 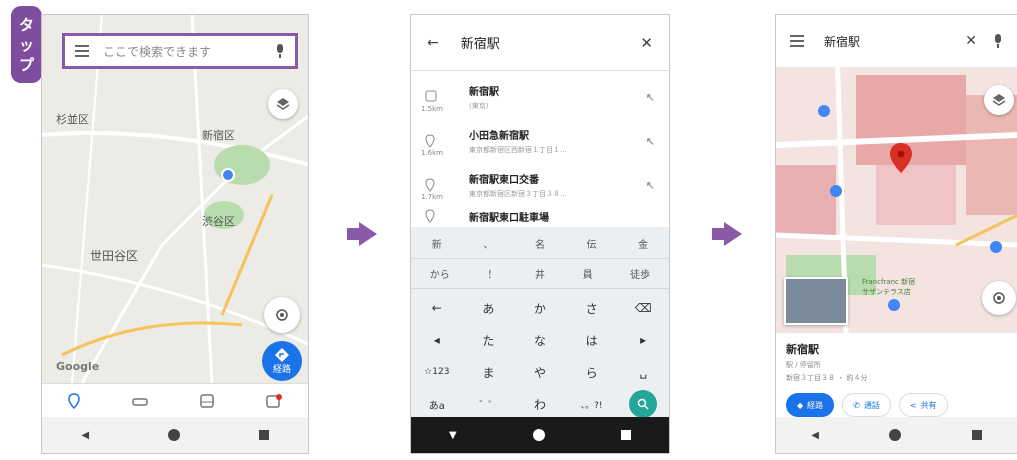 I want to click on route-fab: 経路, so click(x=282, y=361).